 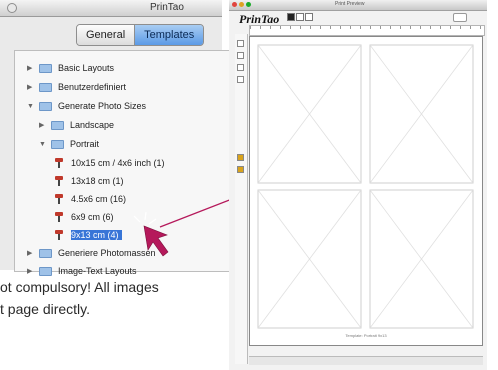 I want to click on minimize-button, so click(x=241, y=4).